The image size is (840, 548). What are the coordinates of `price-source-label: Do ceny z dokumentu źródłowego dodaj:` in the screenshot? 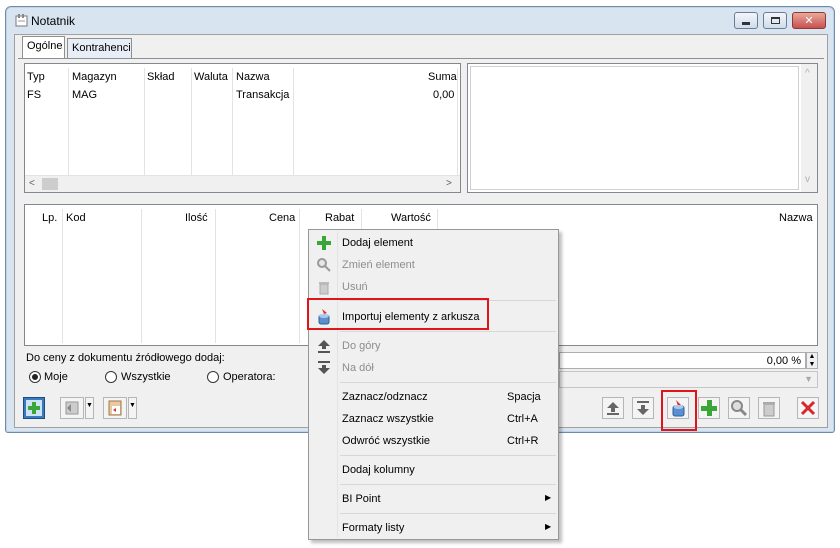 It's located at (125, 358).